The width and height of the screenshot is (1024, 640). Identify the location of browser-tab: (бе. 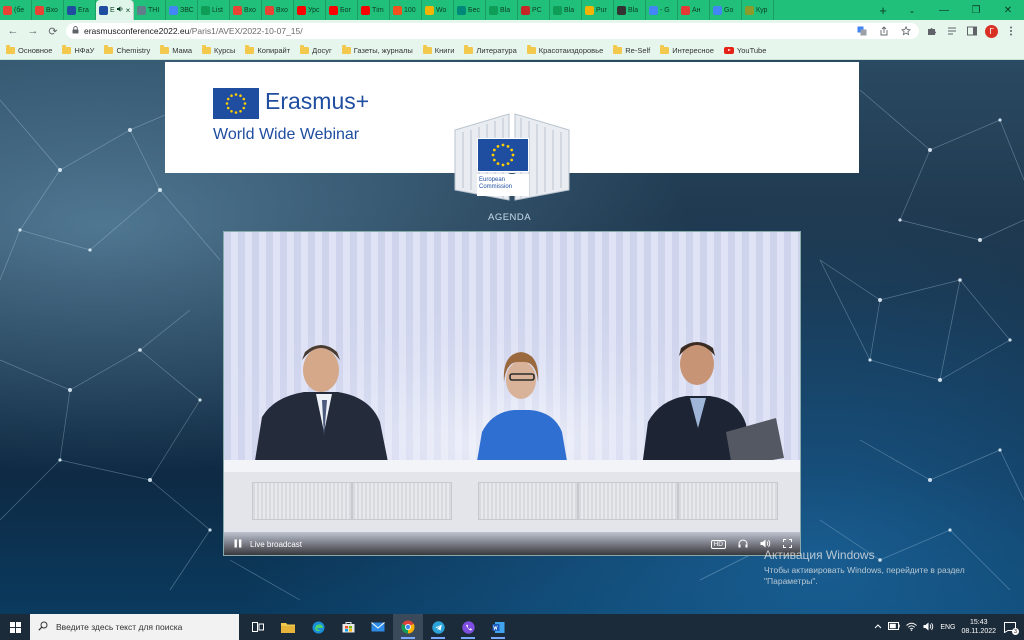
(16, 10).